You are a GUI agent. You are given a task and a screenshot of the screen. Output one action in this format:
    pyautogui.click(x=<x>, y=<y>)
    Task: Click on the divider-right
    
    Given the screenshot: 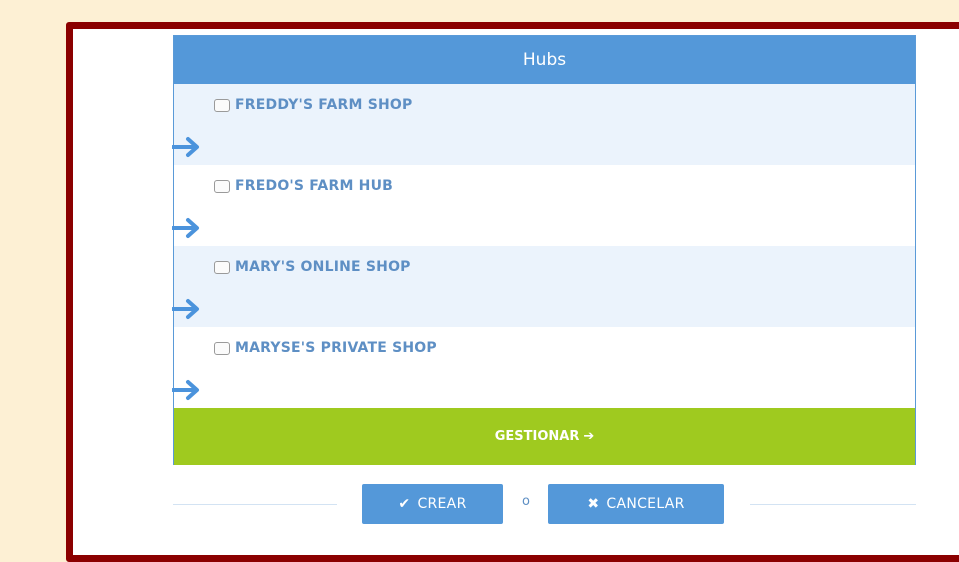 What is the action you would take?
    pyautogui.click(x=833, y=504)
    